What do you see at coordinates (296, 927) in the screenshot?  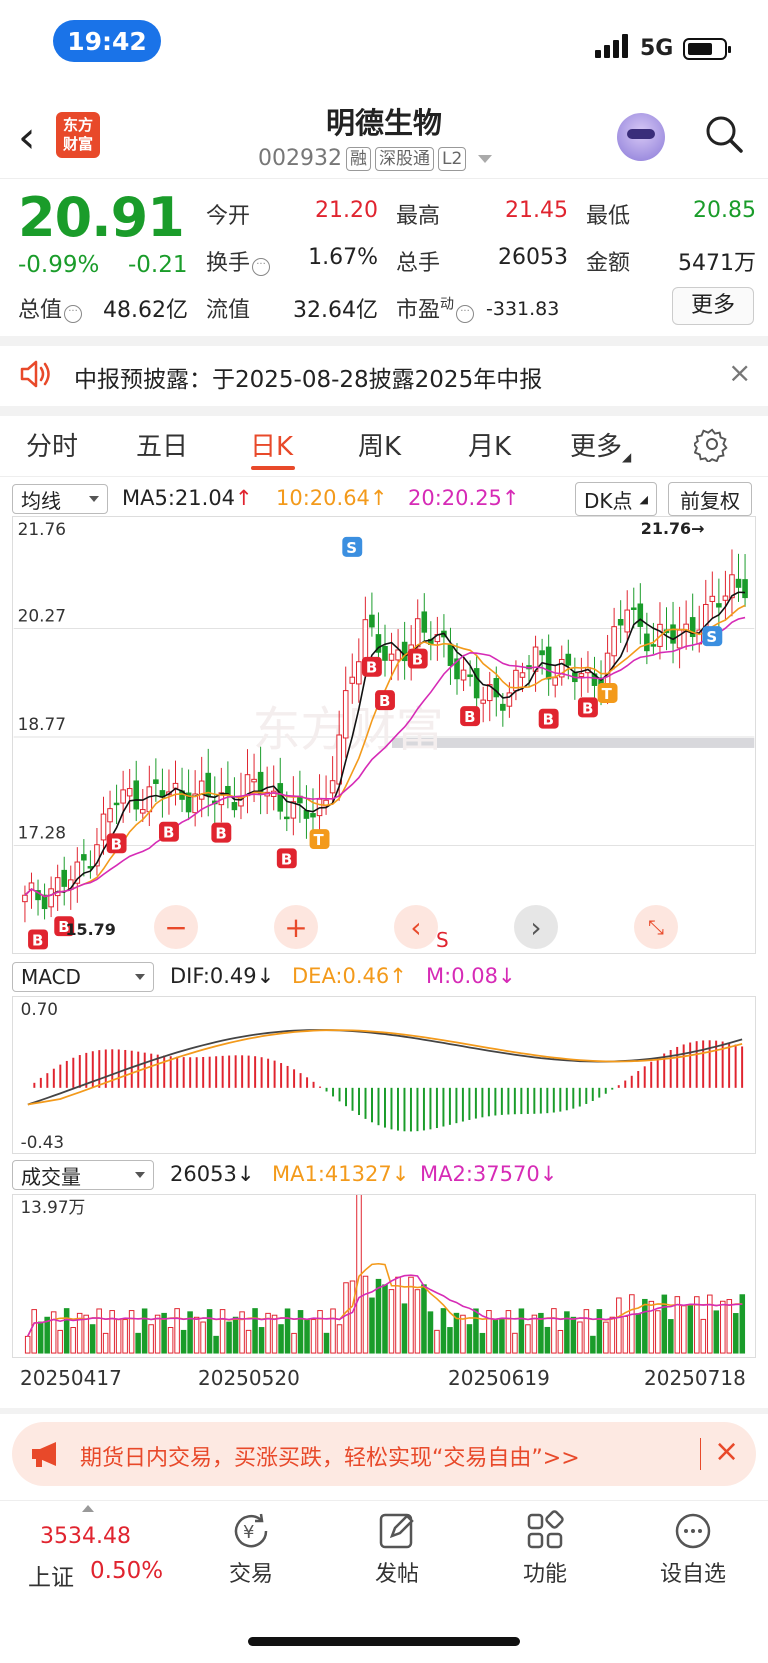 I see `zoom-in-button: +` at bounding box center [296, 927].